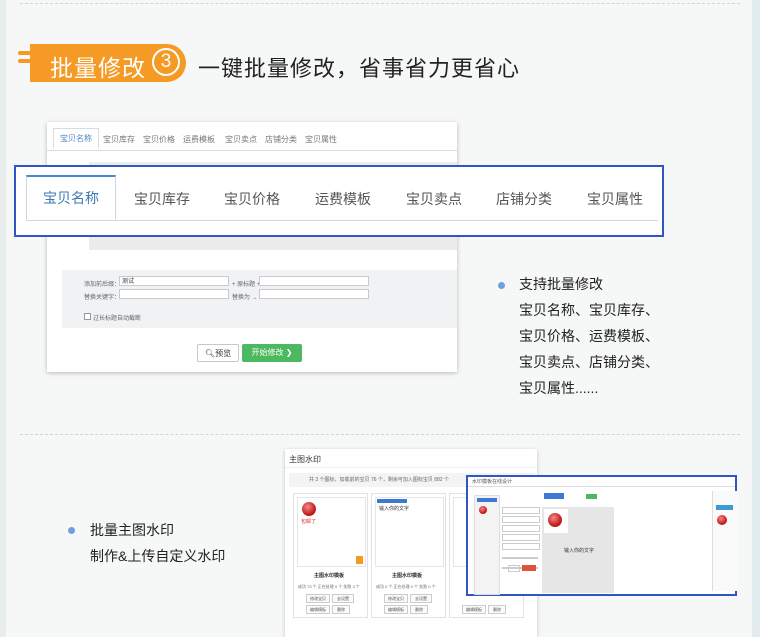 The width and height of the screenshot is (760, 637). I want to click on toolbar-tab, so click(554, 496).